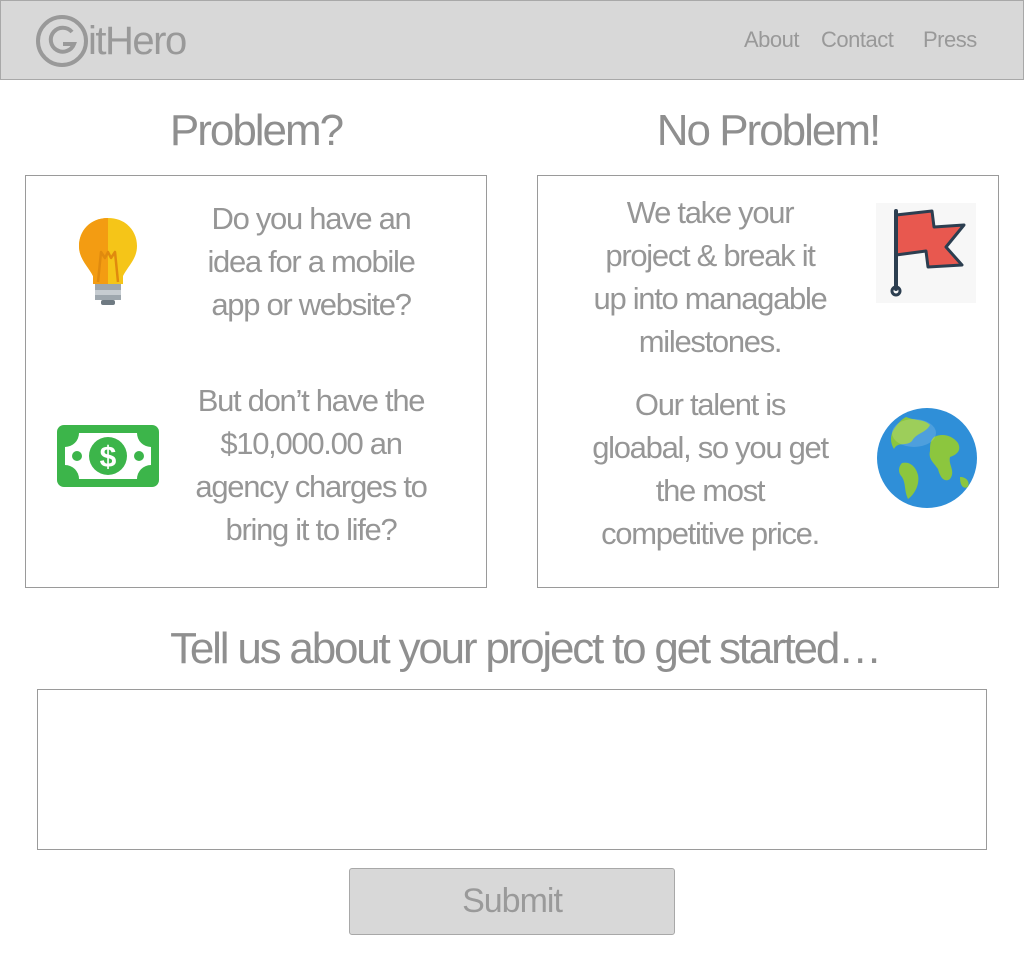  Describe the element at coordinates (137, 41) in the screenshot. I see `logo-text: itHero` at that location.